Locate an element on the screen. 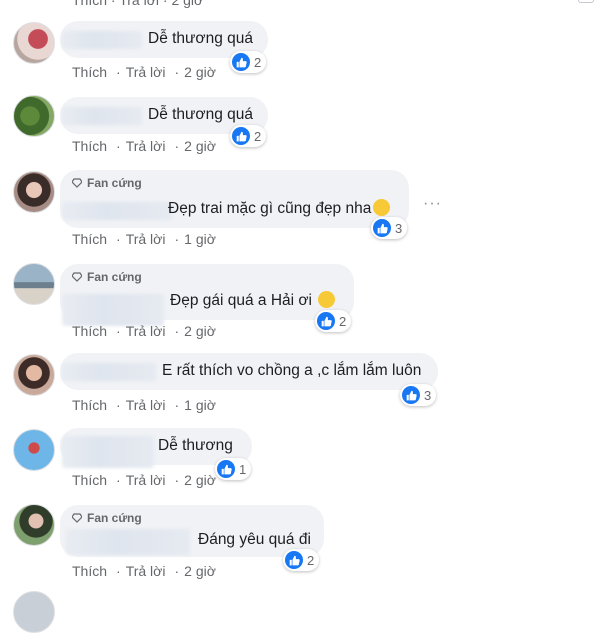 Image resolution: width=600 pixels, height=633 pixels. smiley-emoji is located at coordinates (382, 207).